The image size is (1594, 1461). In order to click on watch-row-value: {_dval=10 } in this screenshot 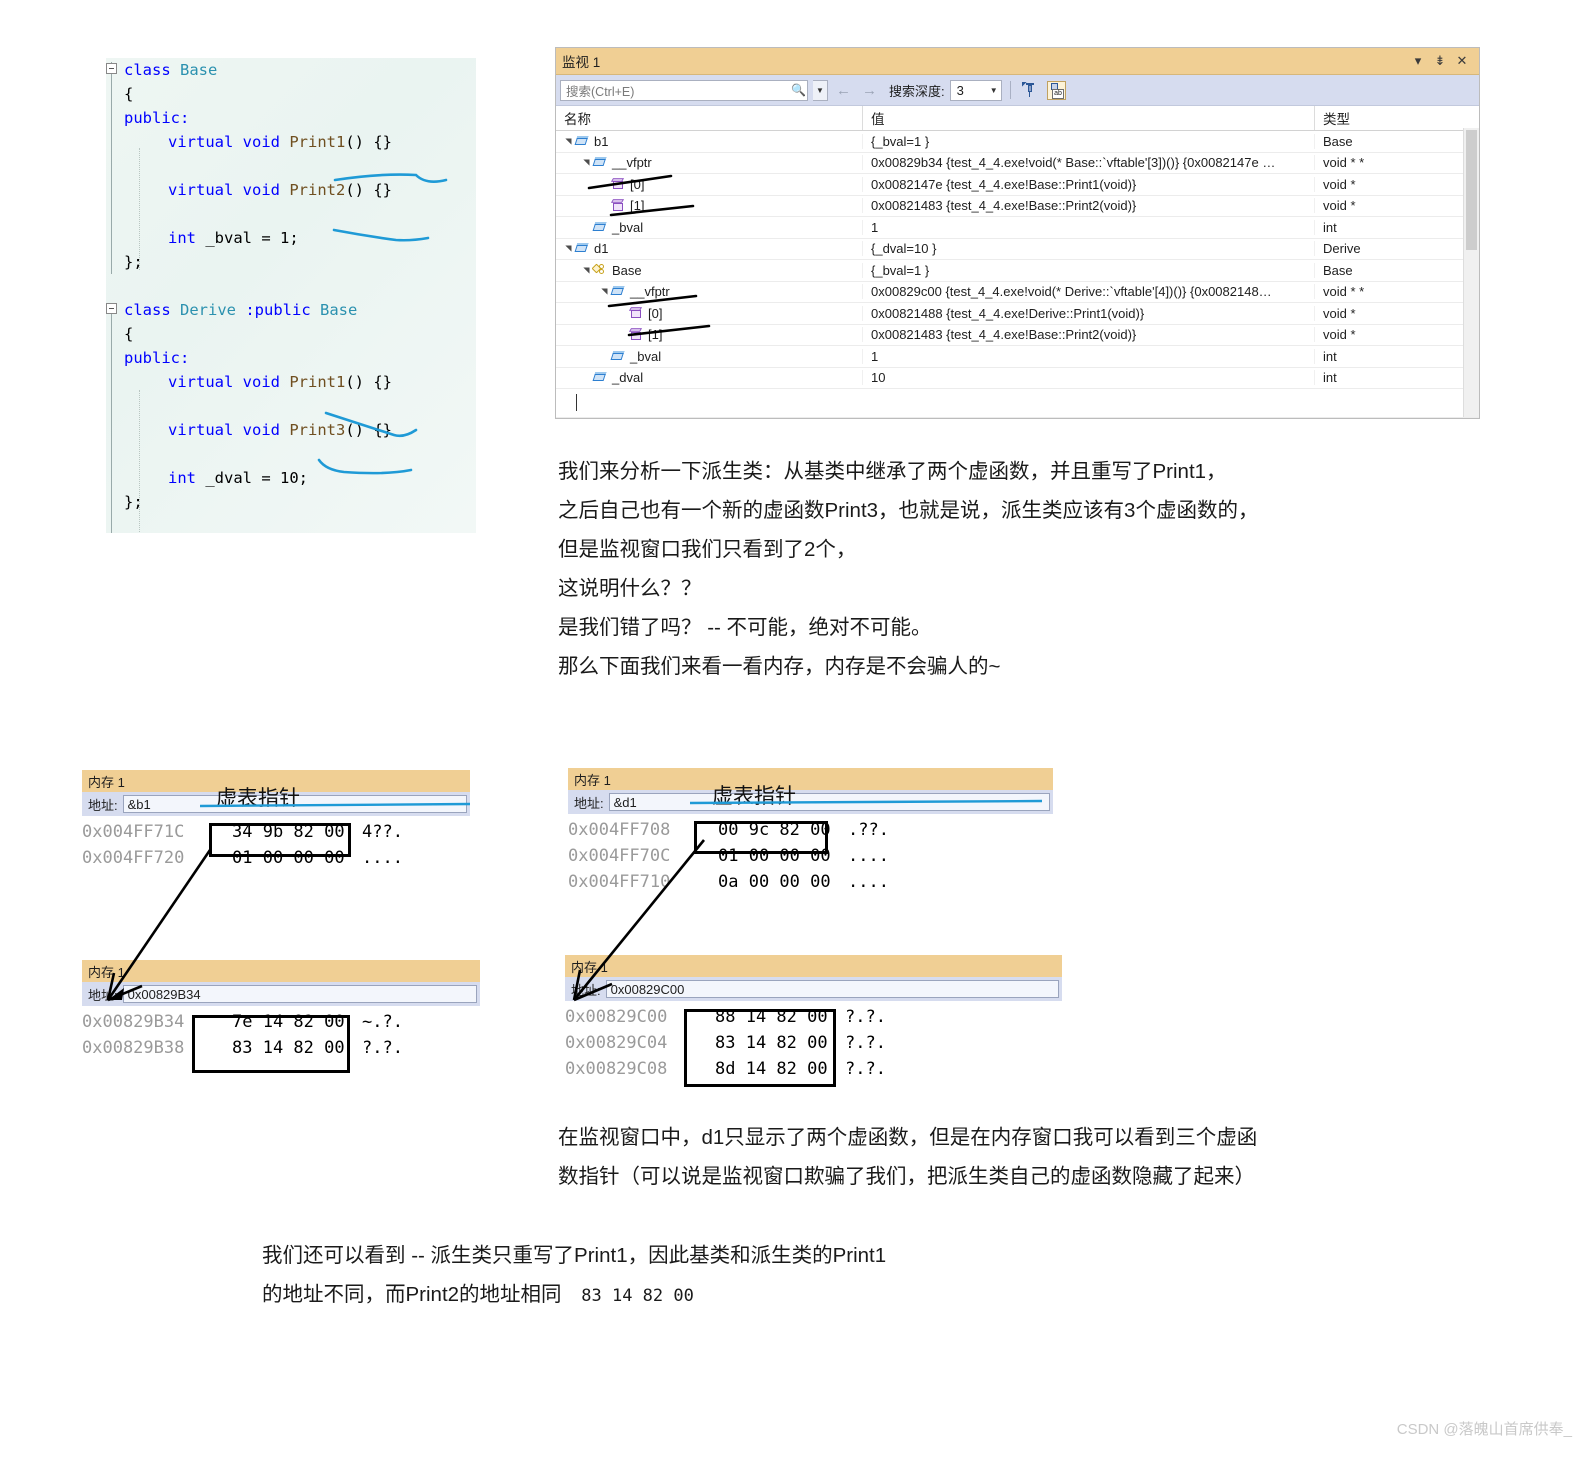, I will do `click(1089, 249)`.